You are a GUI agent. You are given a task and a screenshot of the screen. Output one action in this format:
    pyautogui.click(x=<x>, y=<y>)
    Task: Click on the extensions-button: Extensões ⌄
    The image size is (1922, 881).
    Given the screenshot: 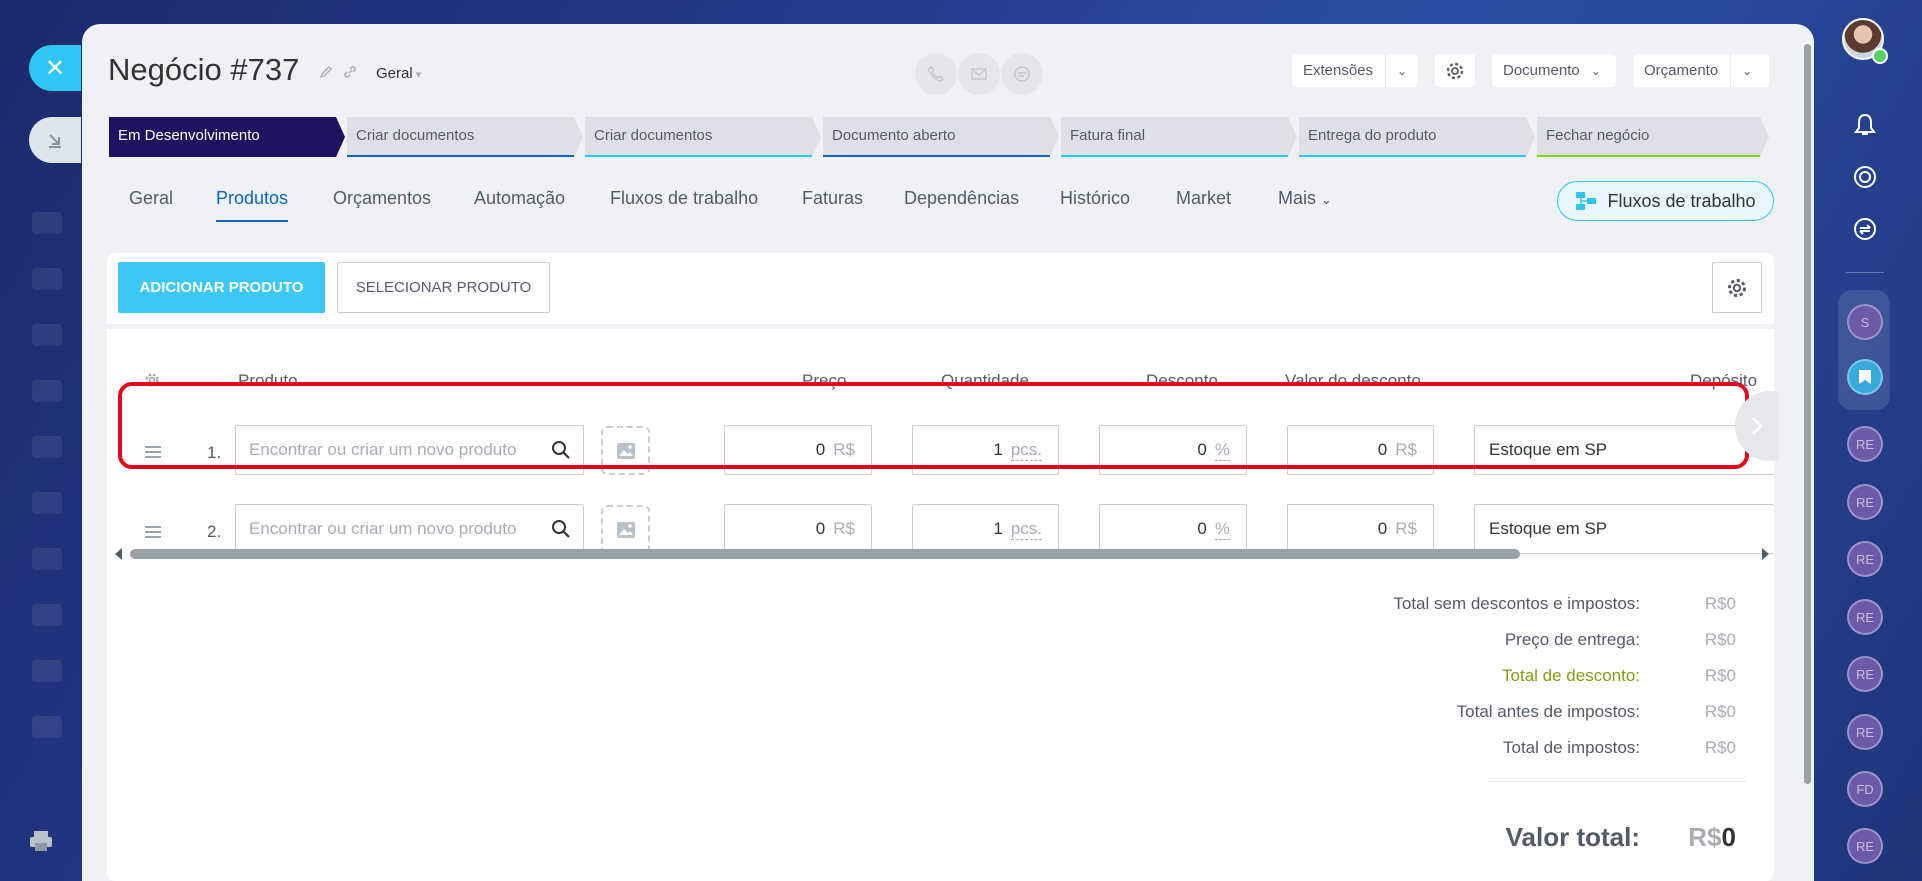 What is the action you would take?
    pyautogui.click(x=1355, y=70)
    